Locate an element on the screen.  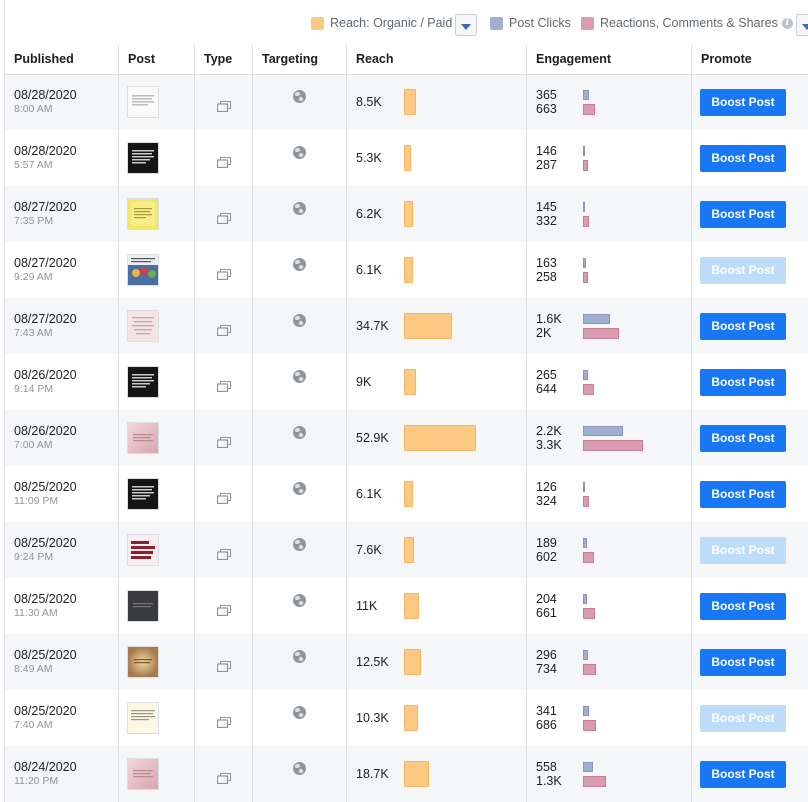
published-time: 8:49 AM is located at coordinates (66, 669).